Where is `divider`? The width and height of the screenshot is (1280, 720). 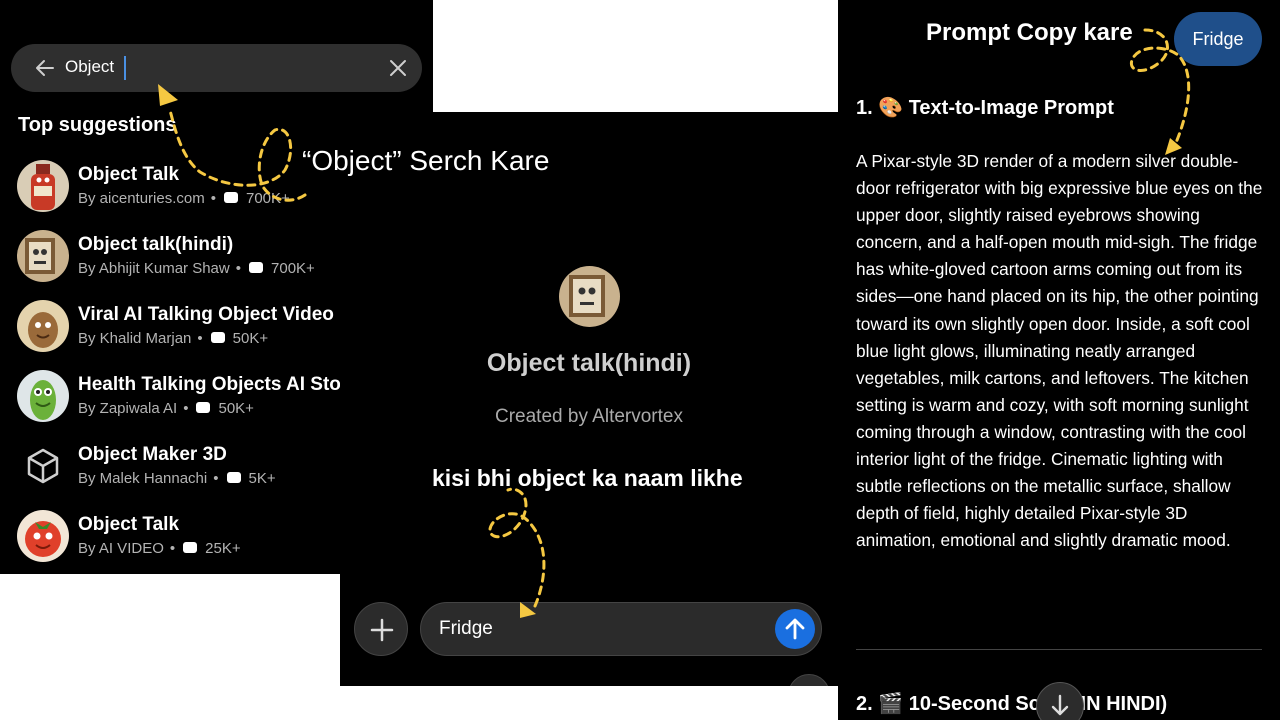
divider is located at coordinates (1059, 649).